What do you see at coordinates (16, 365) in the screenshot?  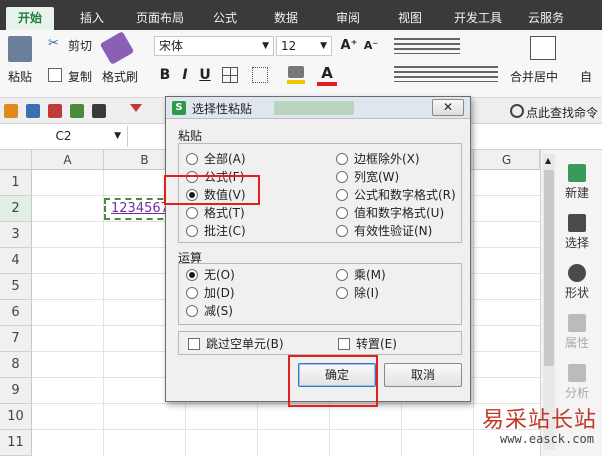 I see `row-header: 8` at bounding box center [16, 365].